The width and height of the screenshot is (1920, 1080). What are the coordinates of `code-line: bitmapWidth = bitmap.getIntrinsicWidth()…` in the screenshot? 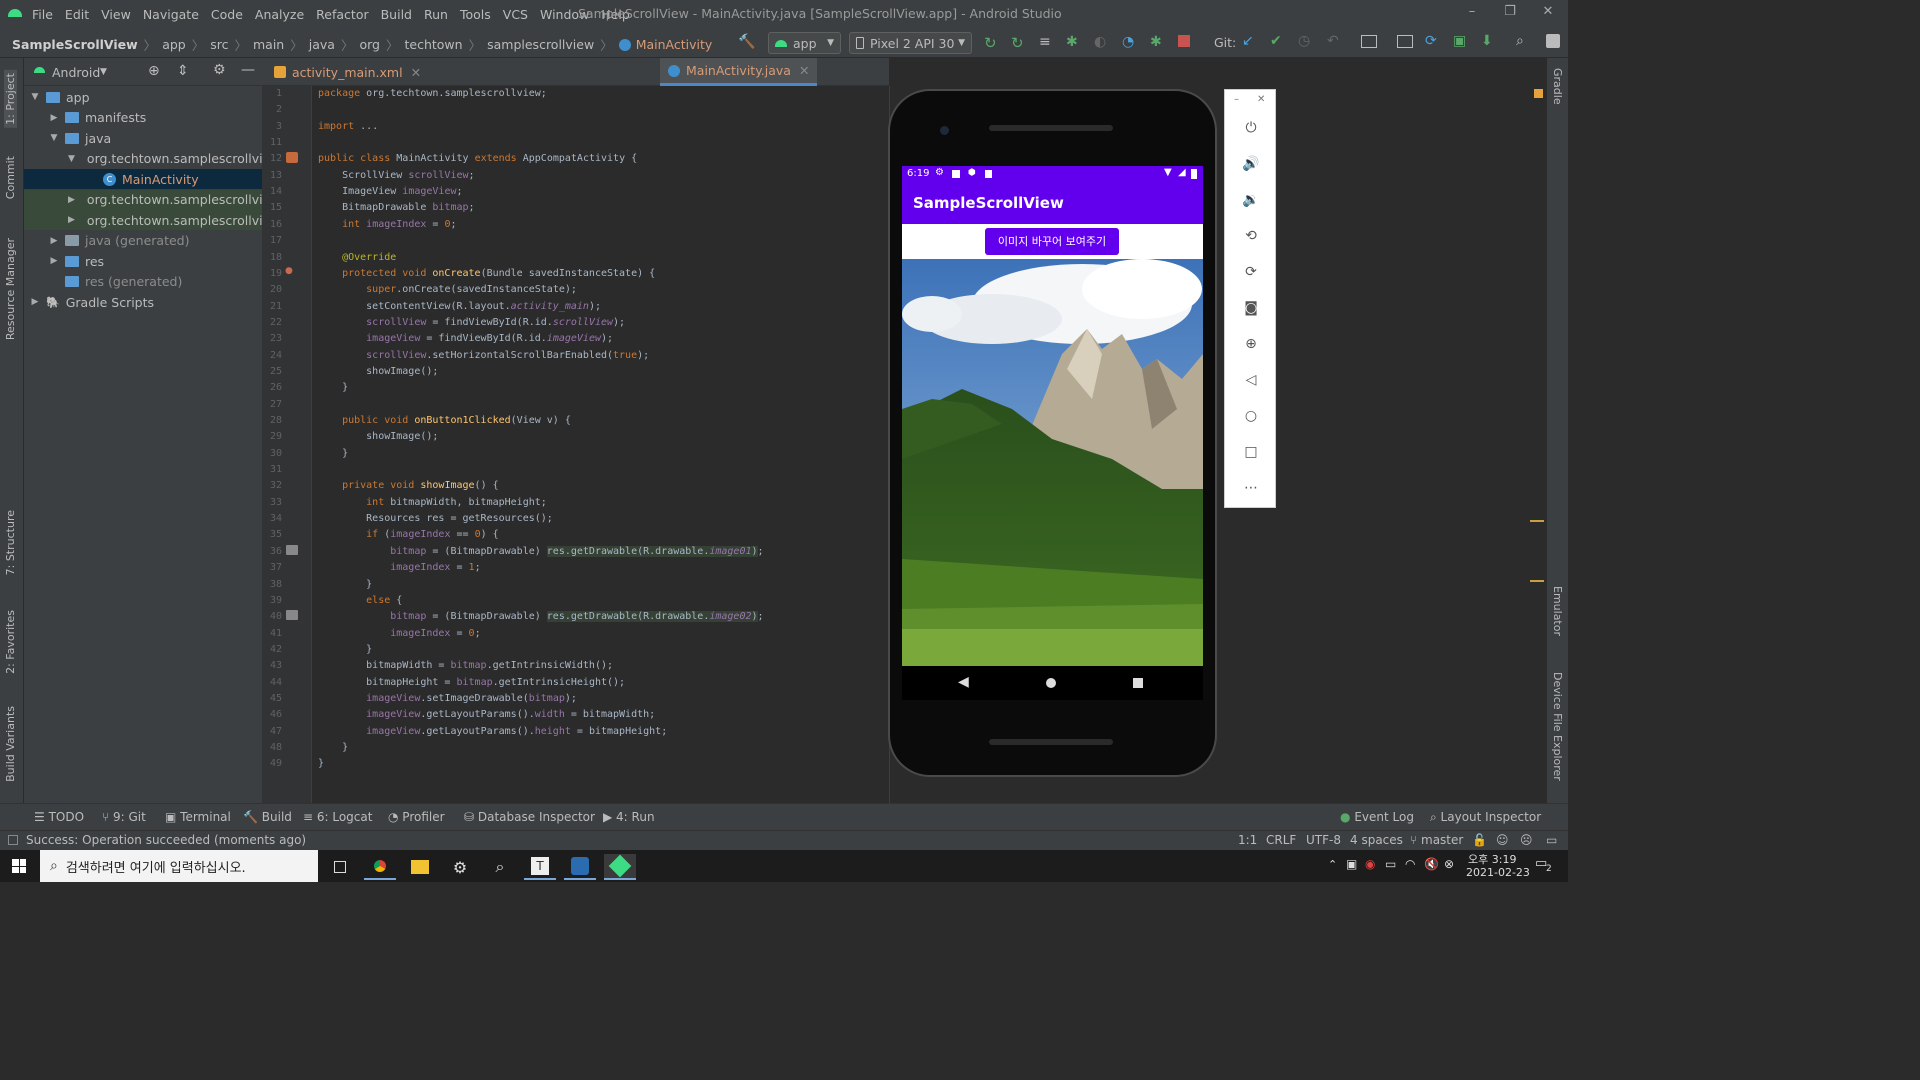 It's located at (465, 665).